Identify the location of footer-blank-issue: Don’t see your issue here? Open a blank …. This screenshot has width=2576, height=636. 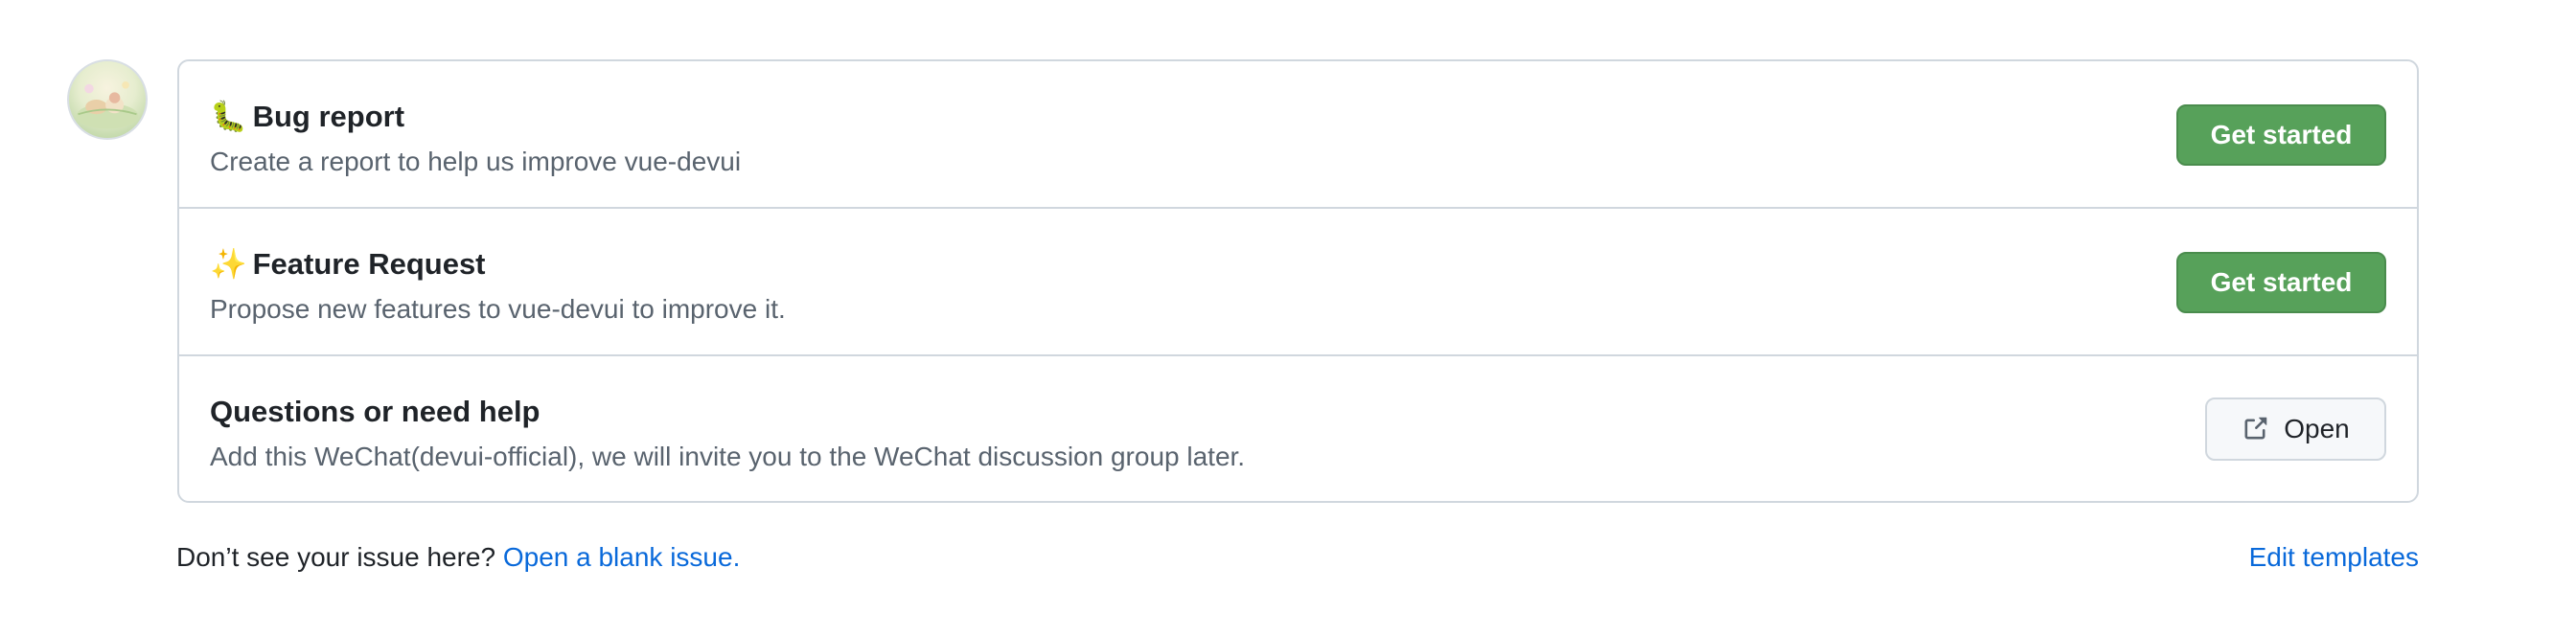
(458, 557).